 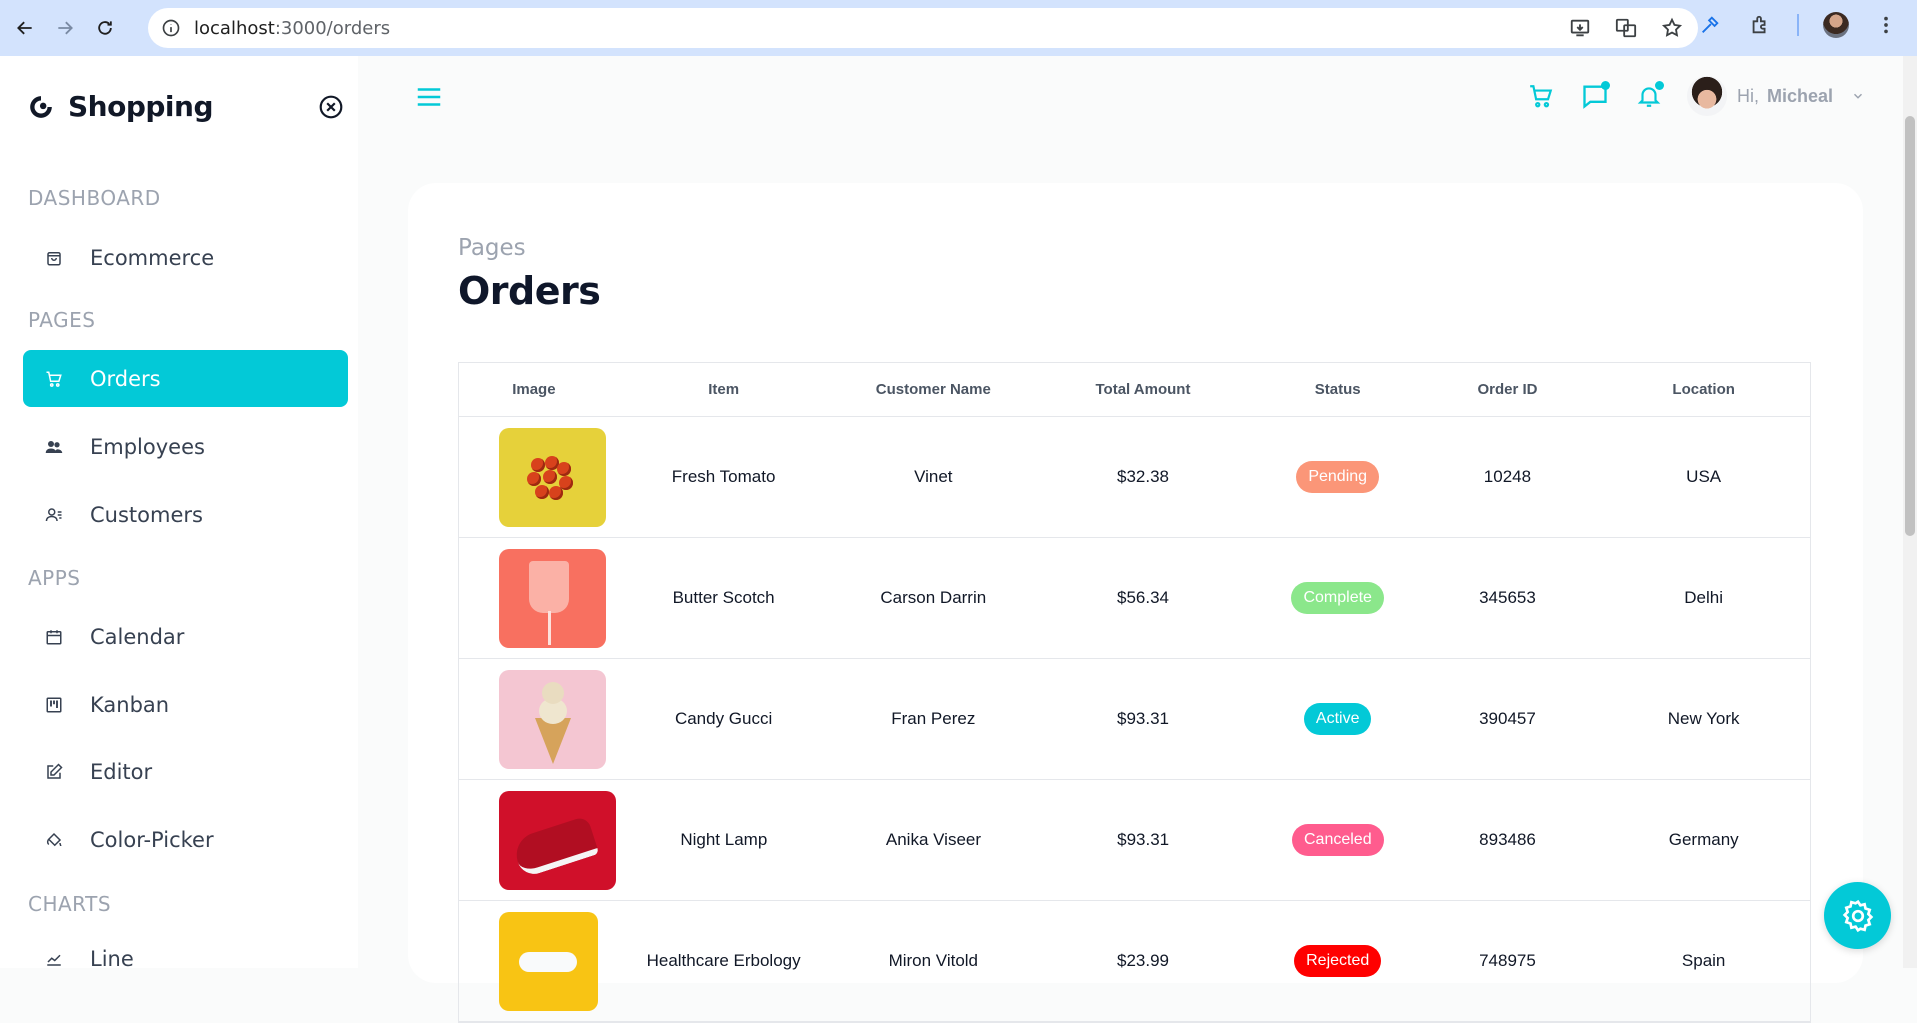 I want to click on cell-amount: $56.34, so click(x=1142, y=597).